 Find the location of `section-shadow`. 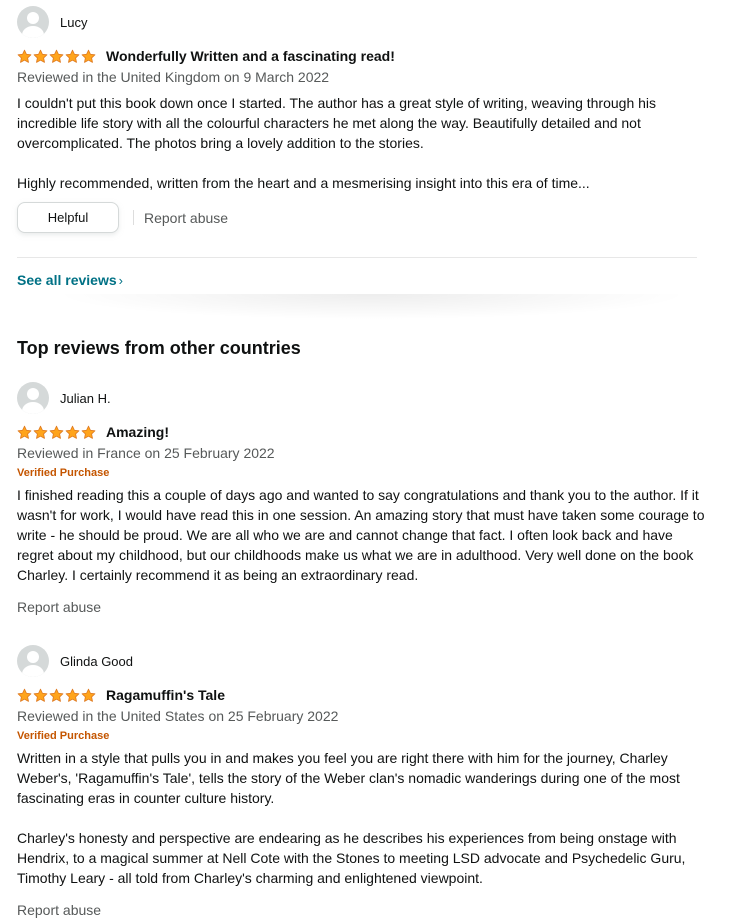

section-shadow is located at coordinates (372, 309).